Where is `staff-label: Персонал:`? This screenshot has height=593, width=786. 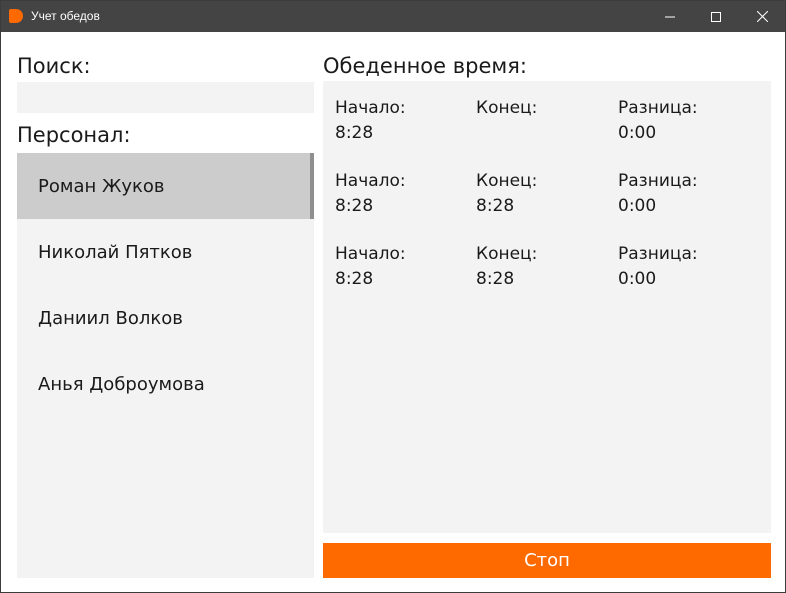 staff-label: Персонал: is located at coordinates (74, 135).